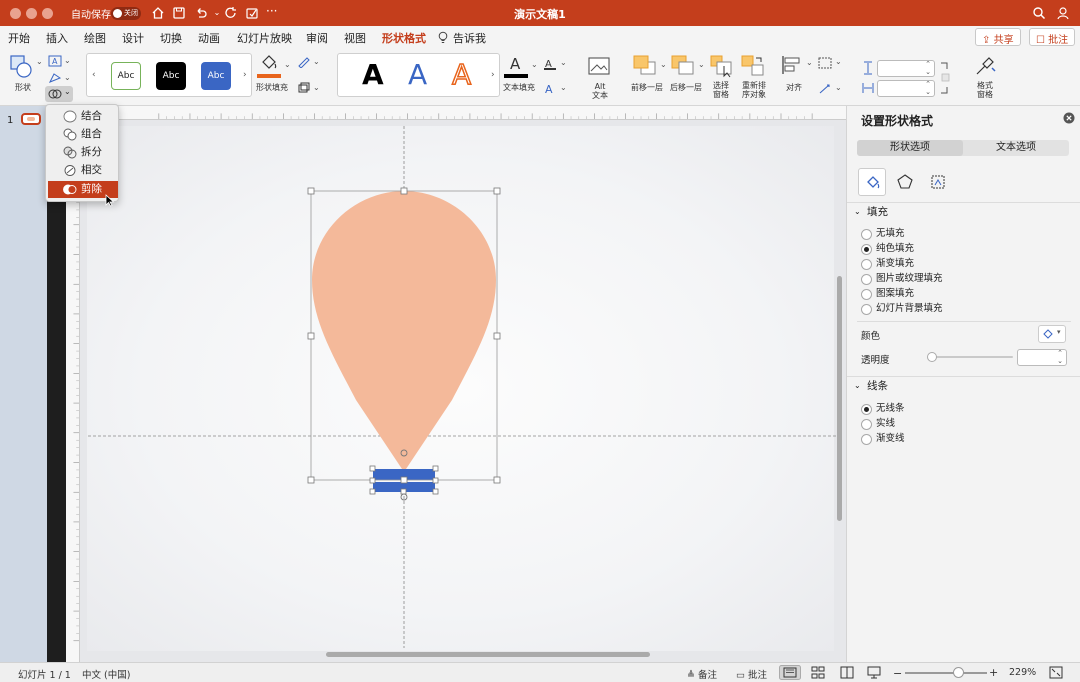  Describe the element at coordinates (55, 61) in the screenshot. I see `text-box-icon: A` at that location.